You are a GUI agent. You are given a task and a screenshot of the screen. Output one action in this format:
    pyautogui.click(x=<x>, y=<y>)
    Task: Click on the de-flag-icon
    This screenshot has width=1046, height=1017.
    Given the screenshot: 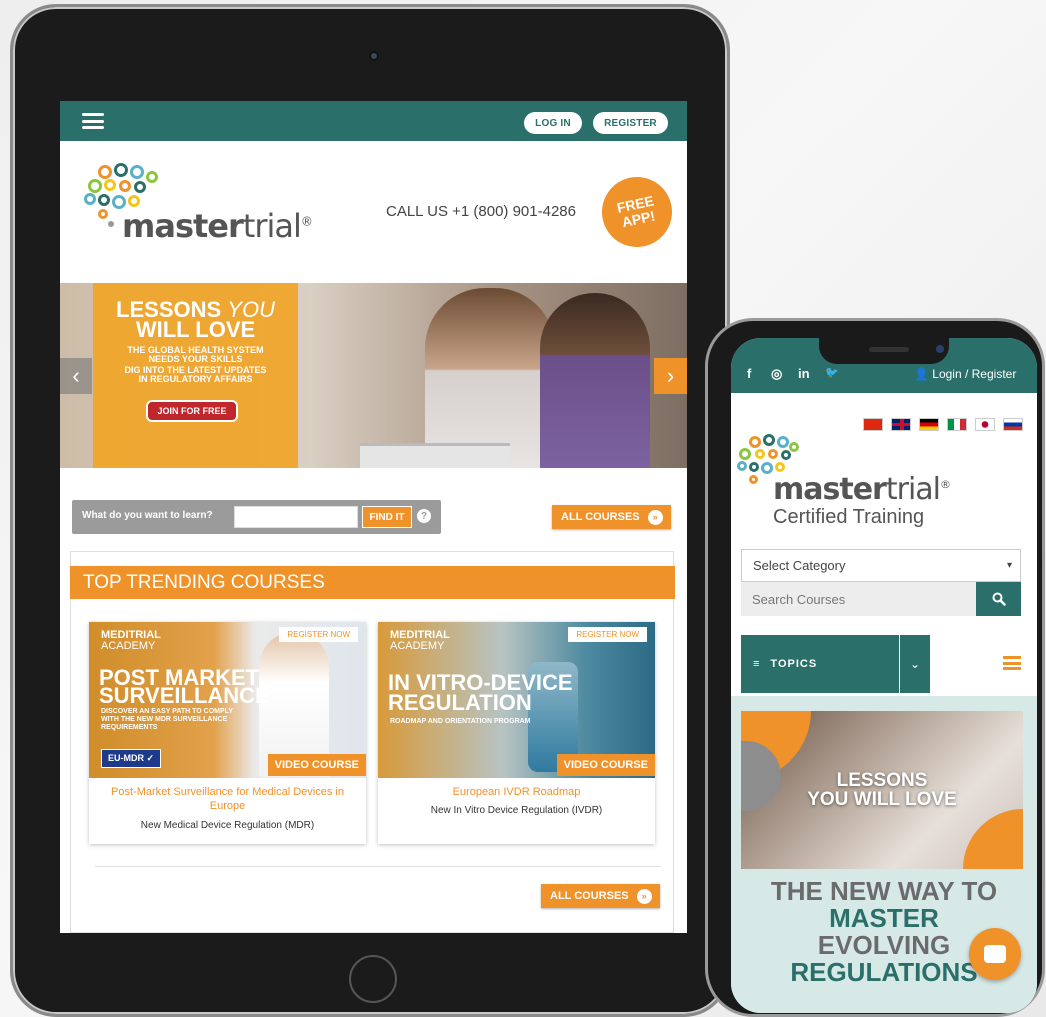 What is the action you would take?
    pyautogui.click(x=929, y=424)
    